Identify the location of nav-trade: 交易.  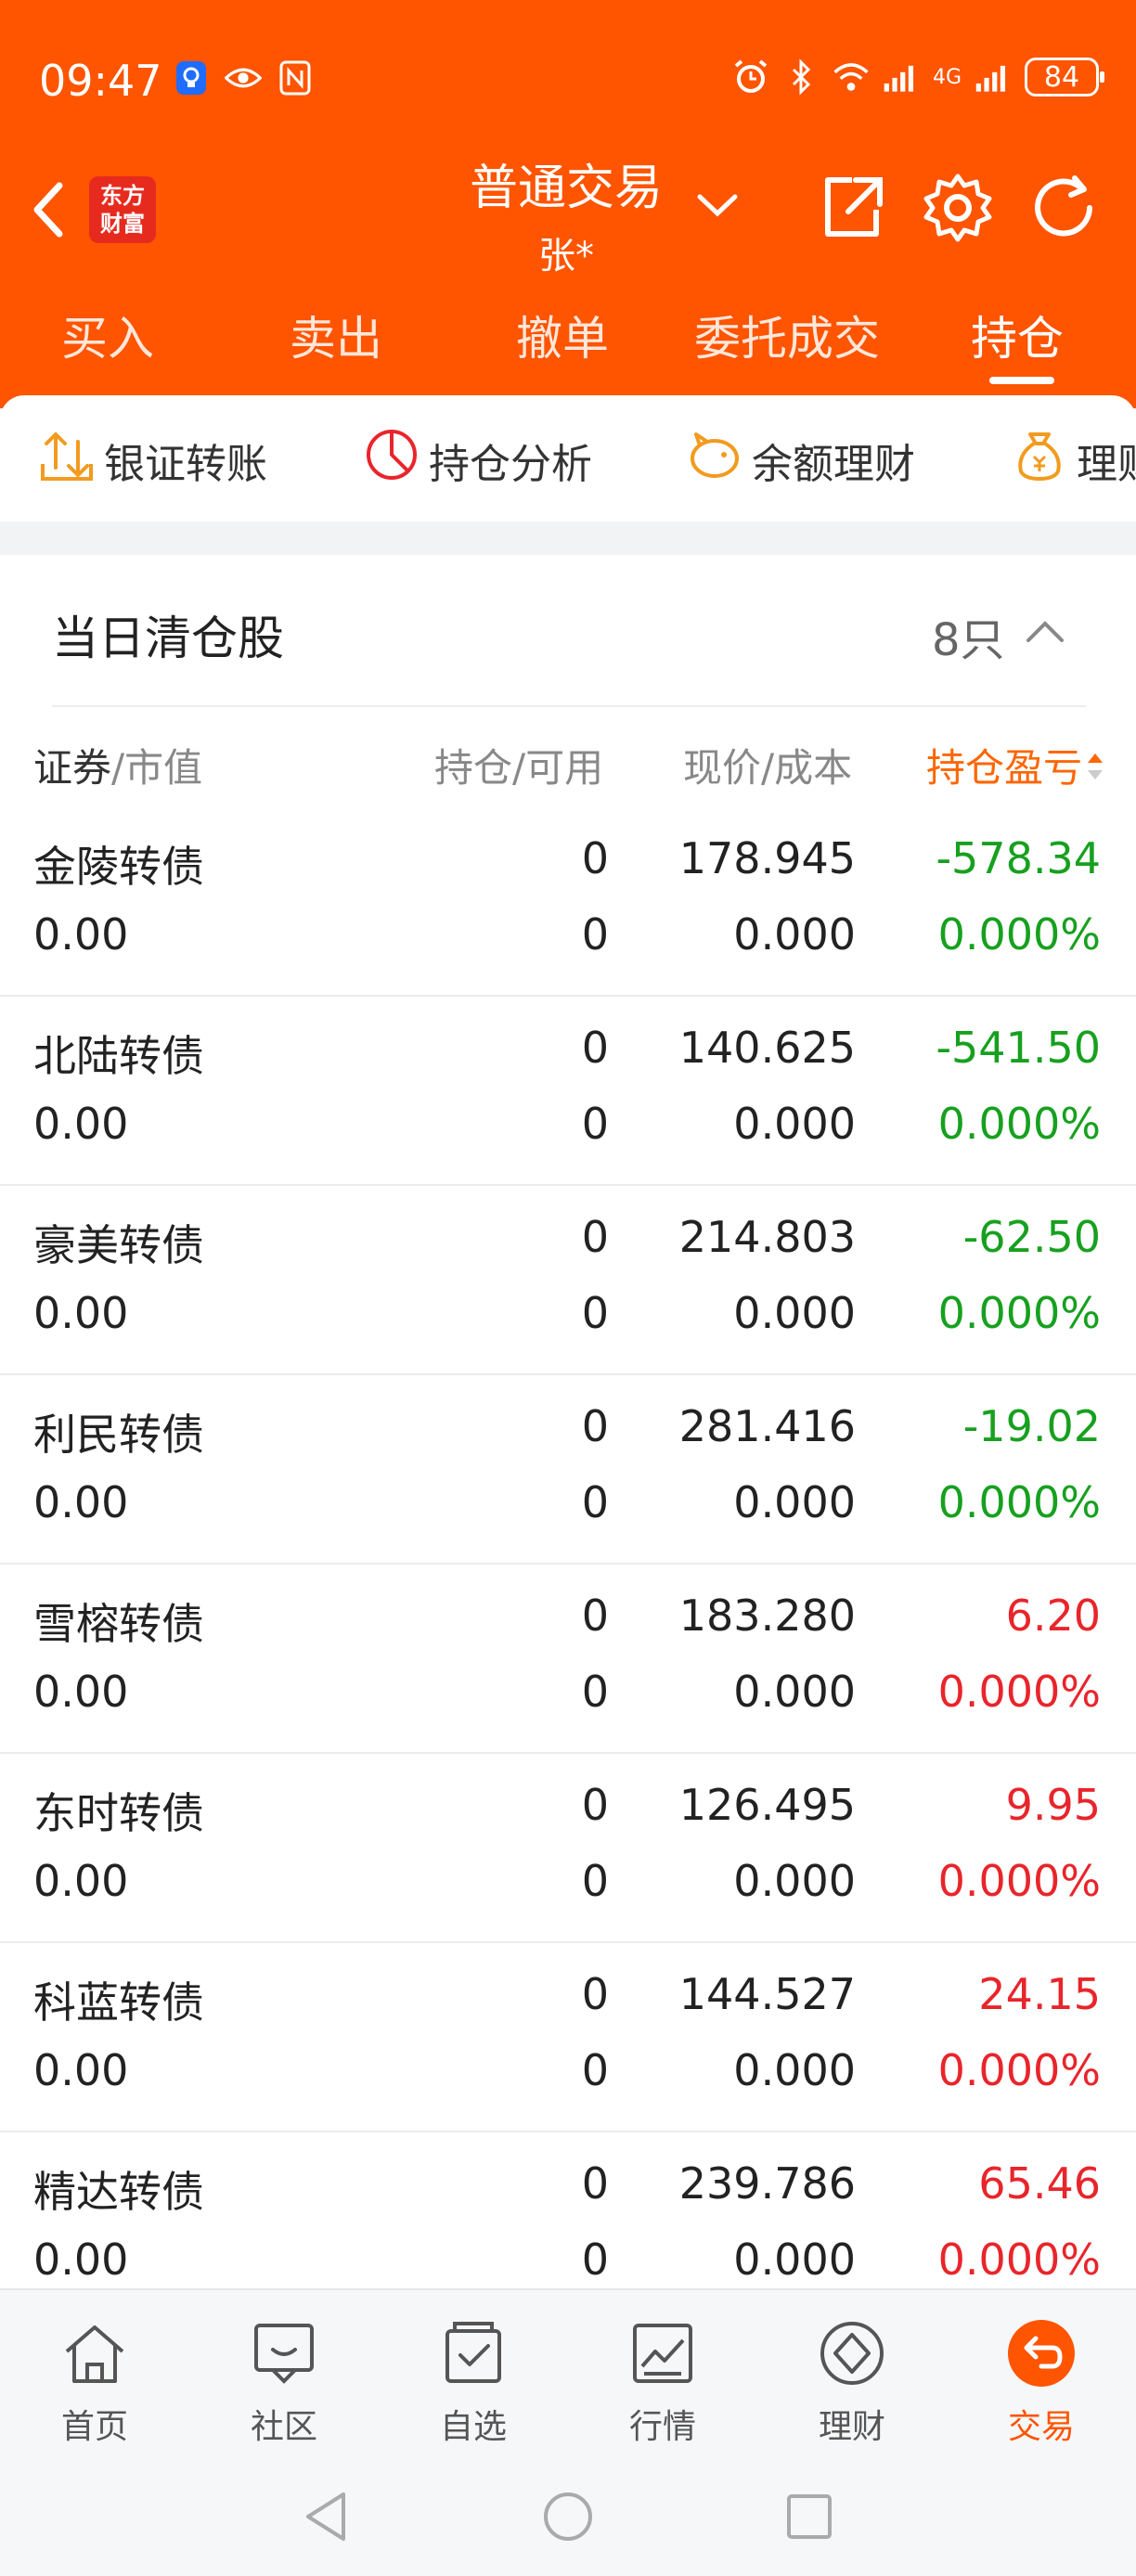
(1041, 2381).